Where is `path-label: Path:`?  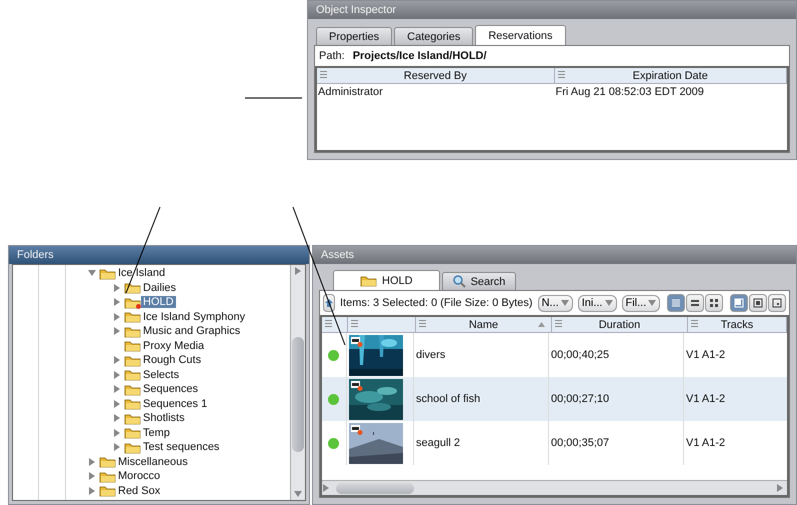
path-label: Path: is located at coordinates (332, 56).